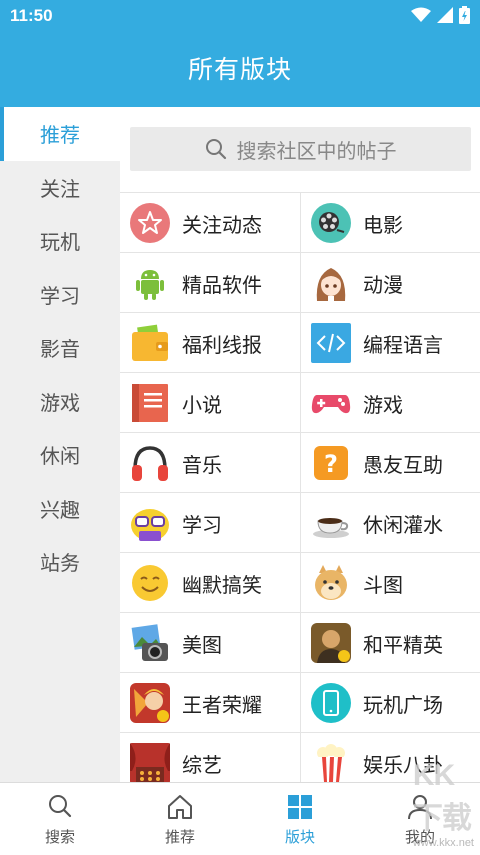  I want to click on code-icon, so click(331, 343).